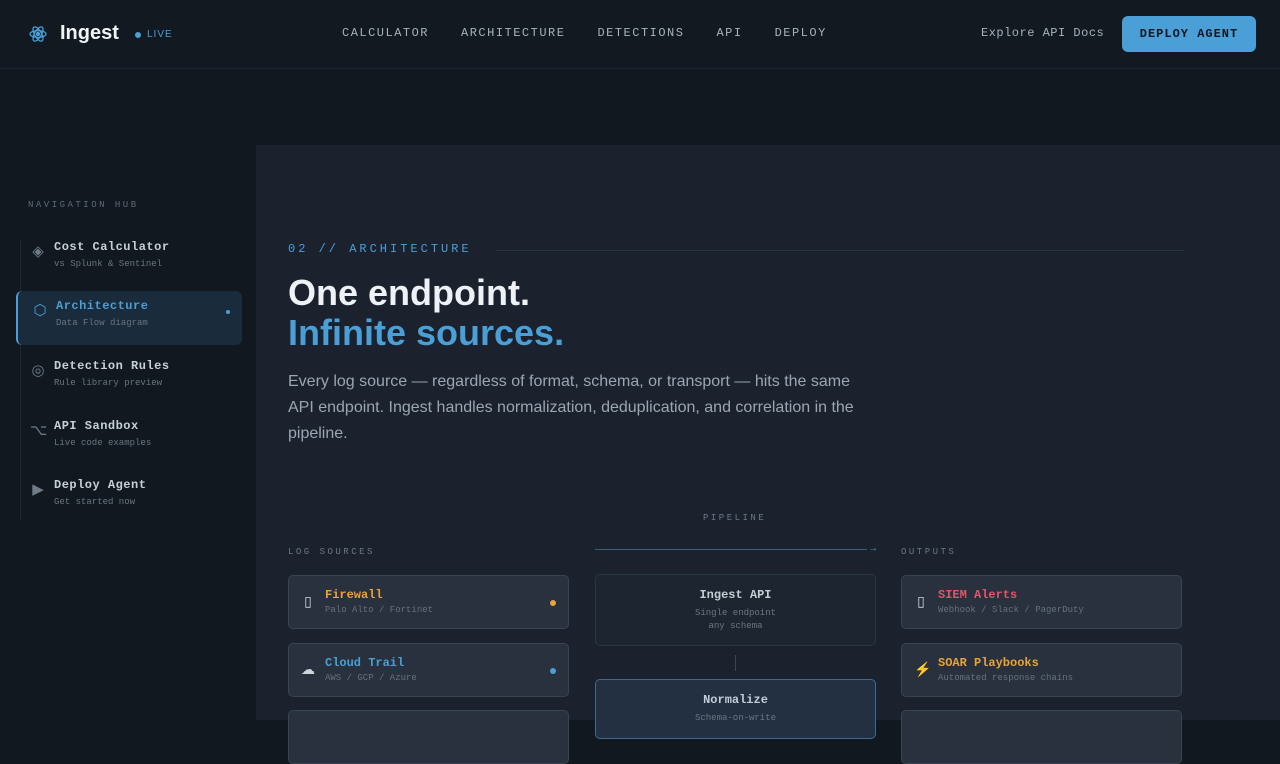 Image resolution: width=1280 pixels, height=764 pixels. I want to click on atom-logo-icon, so click(38, 33).